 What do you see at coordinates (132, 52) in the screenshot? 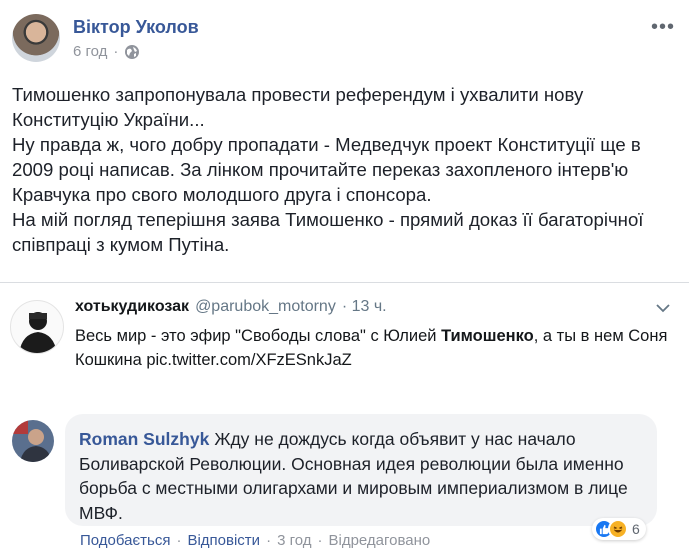
I see `globe-icon` at bounding box center [132, 52].